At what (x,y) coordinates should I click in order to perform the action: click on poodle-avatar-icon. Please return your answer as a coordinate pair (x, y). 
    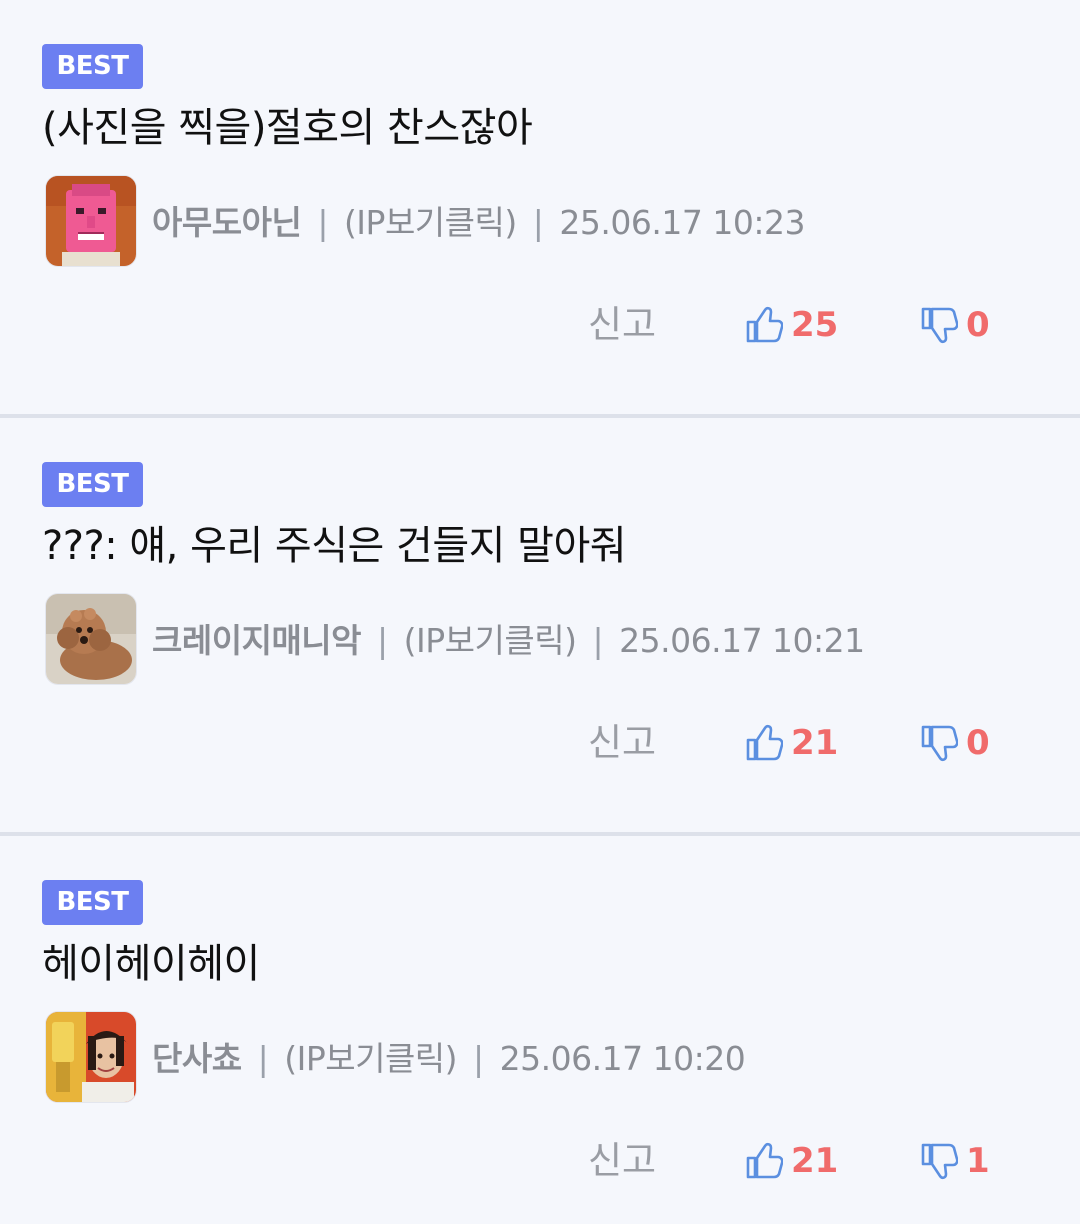
    Looking at the image, I should click on (91, 639).